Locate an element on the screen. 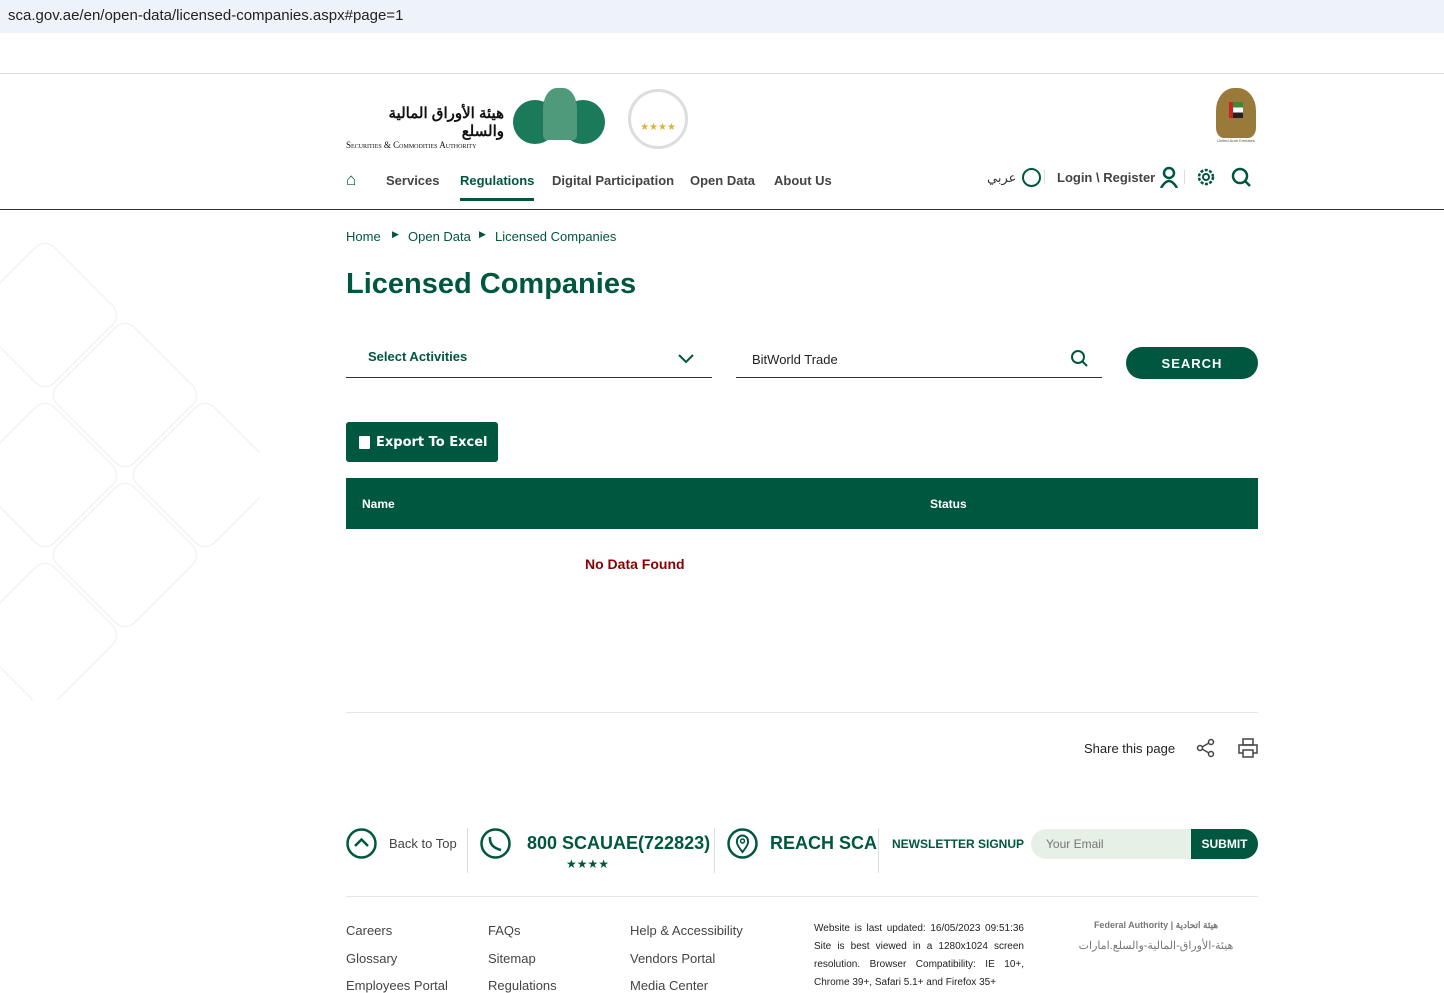 The width and height of the screenshot is (1444, 993). phone-number: 800 SCAUAE(722823) is located at coordinates (618, 843).